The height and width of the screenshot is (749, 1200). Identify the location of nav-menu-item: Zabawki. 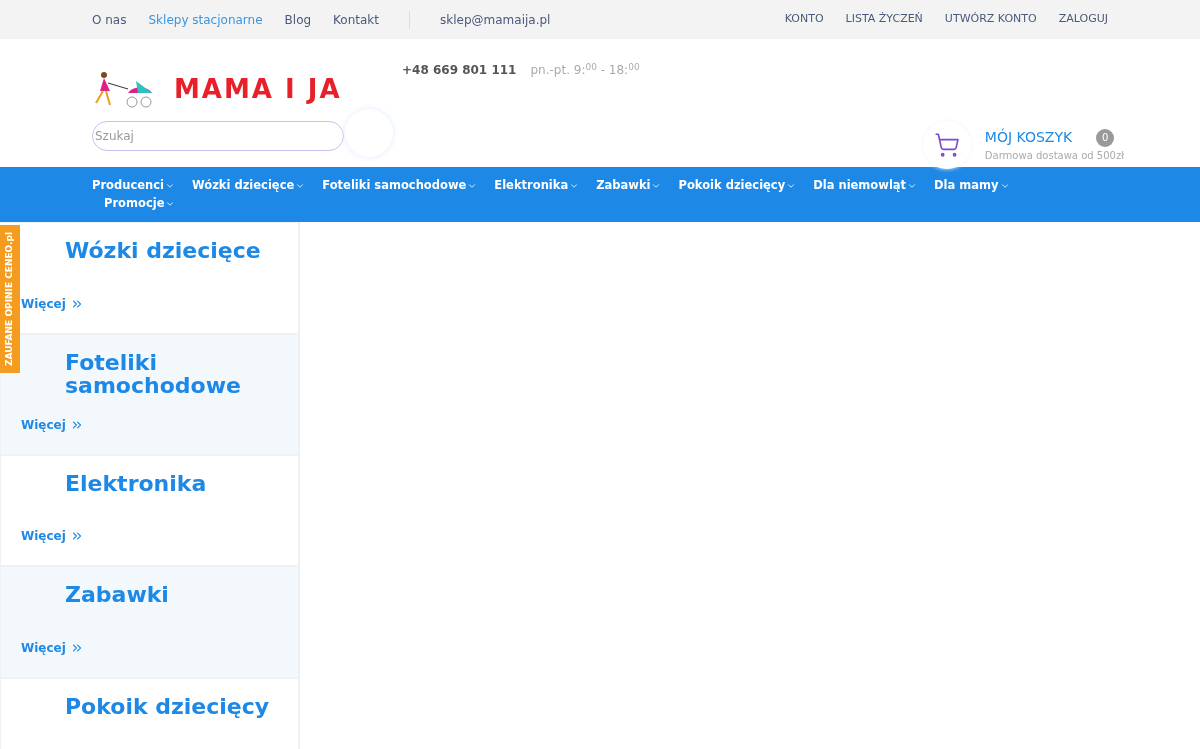
(629, 185).